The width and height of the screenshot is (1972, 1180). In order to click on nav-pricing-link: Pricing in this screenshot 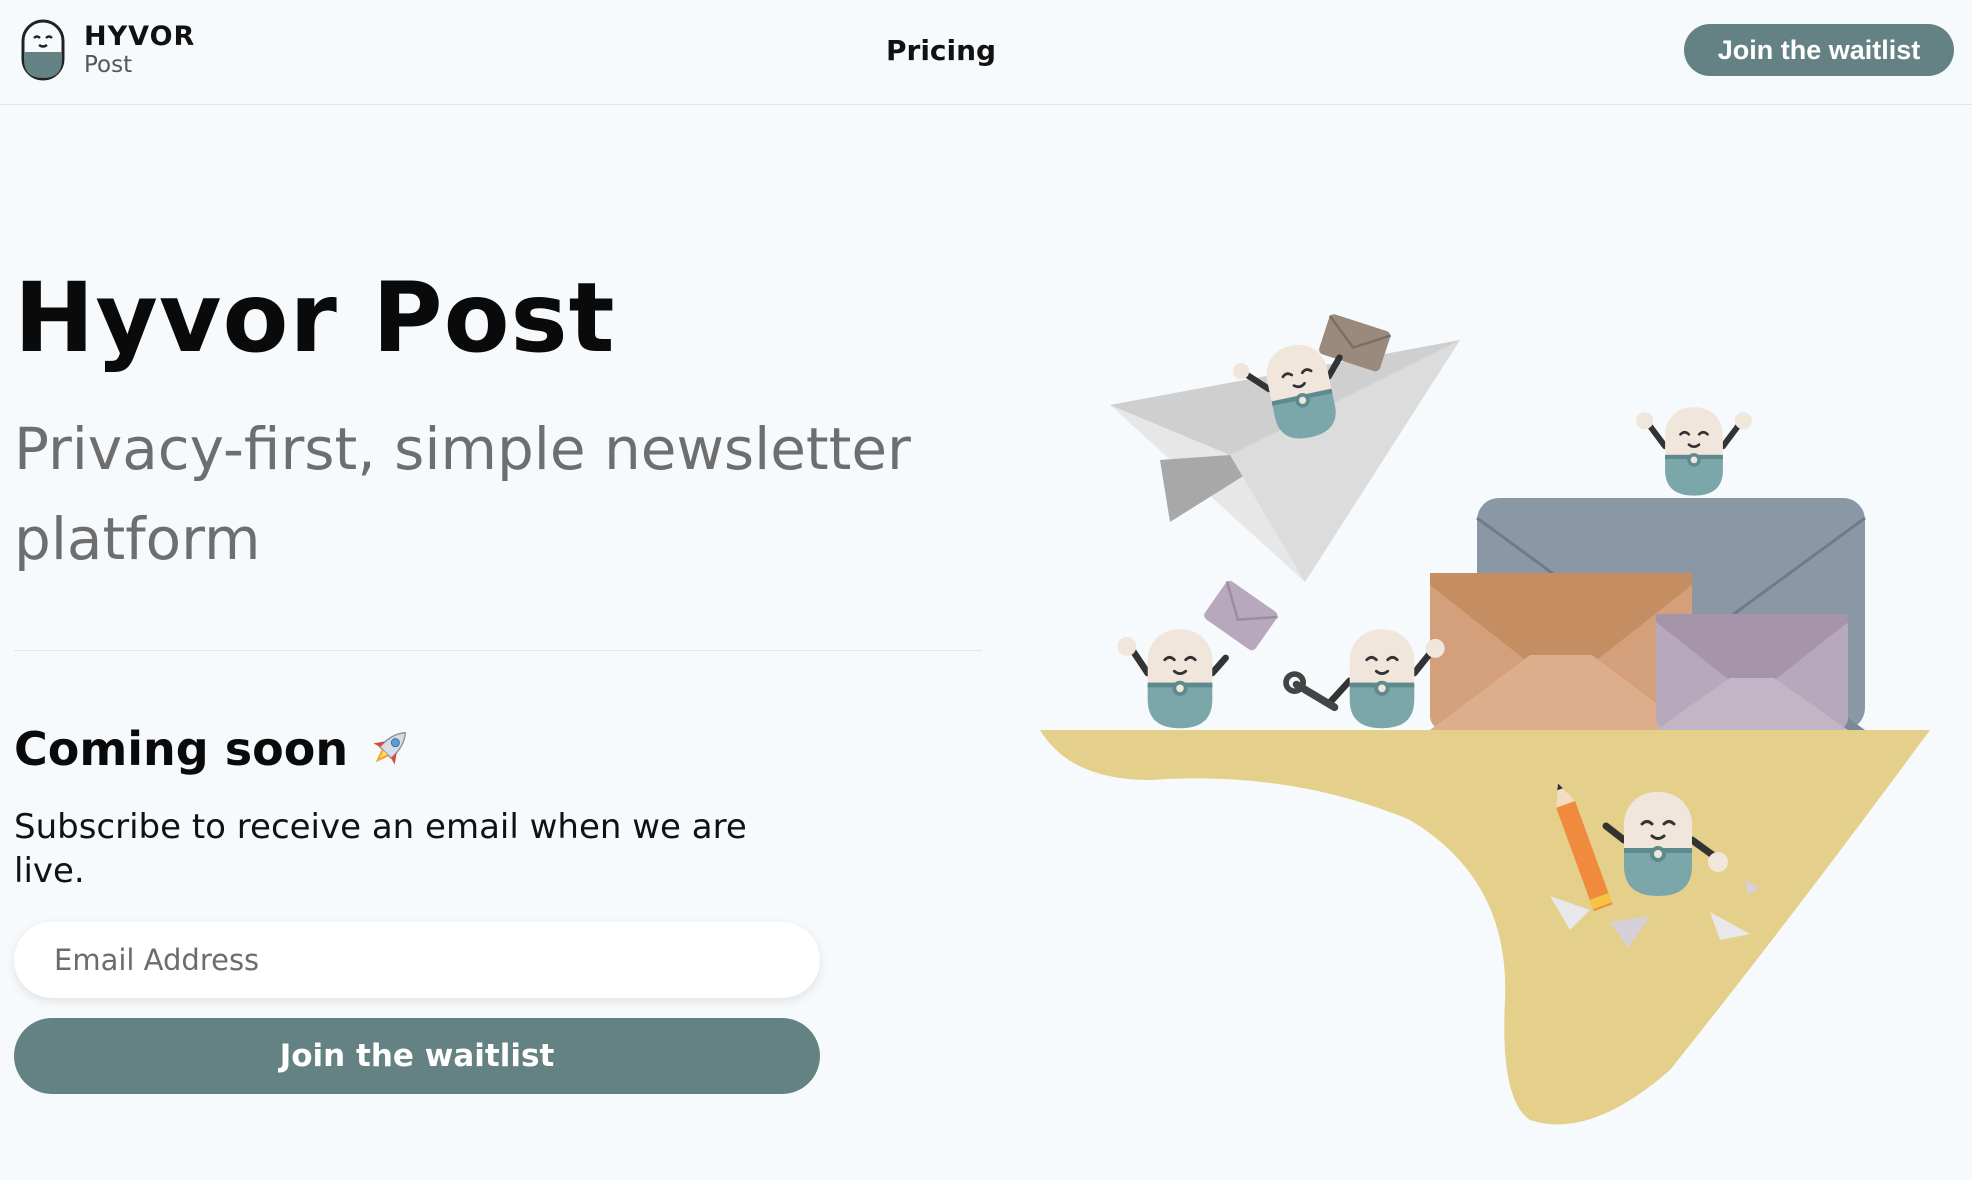, I will do `click(941, 50)`.